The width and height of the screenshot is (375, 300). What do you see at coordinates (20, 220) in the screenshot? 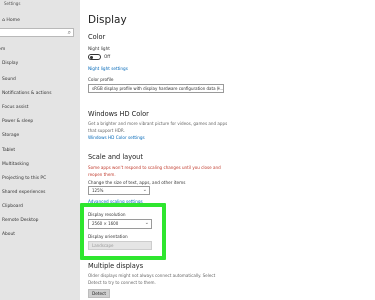
I see `sidebar-item-remote-desktop: Remote Desktop` at bounding box center [20, 220].